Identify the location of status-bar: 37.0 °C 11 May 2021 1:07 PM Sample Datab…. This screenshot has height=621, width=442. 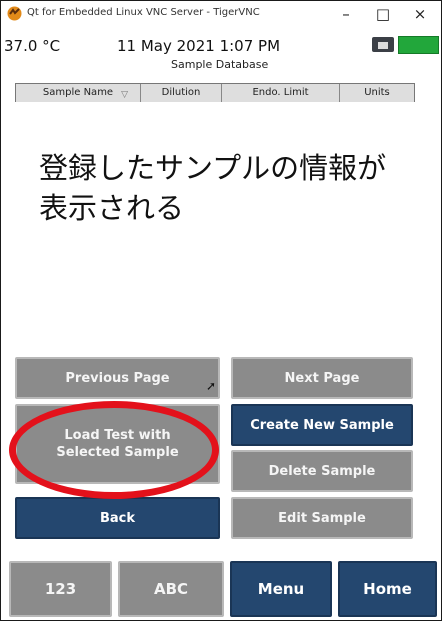
(221, 53).